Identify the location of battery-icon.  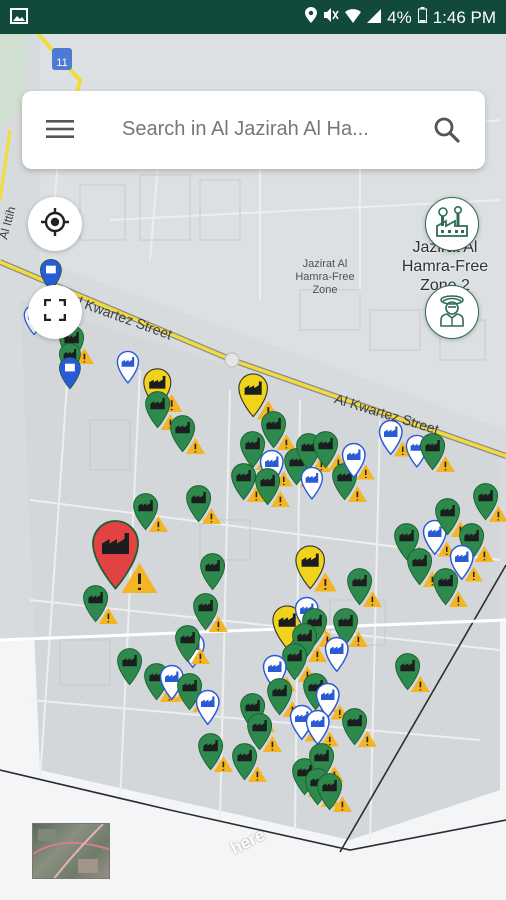
(422, 17).